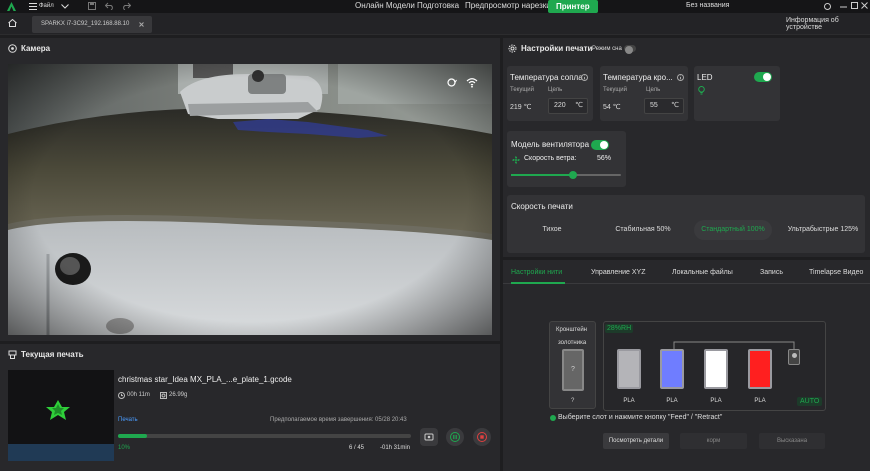 The width and height of the screenshot is (870, 471). Describe the element at coordinates (568, 106) in the screenshot. I see `nozzle-target-input: 220 ℃` at that location.